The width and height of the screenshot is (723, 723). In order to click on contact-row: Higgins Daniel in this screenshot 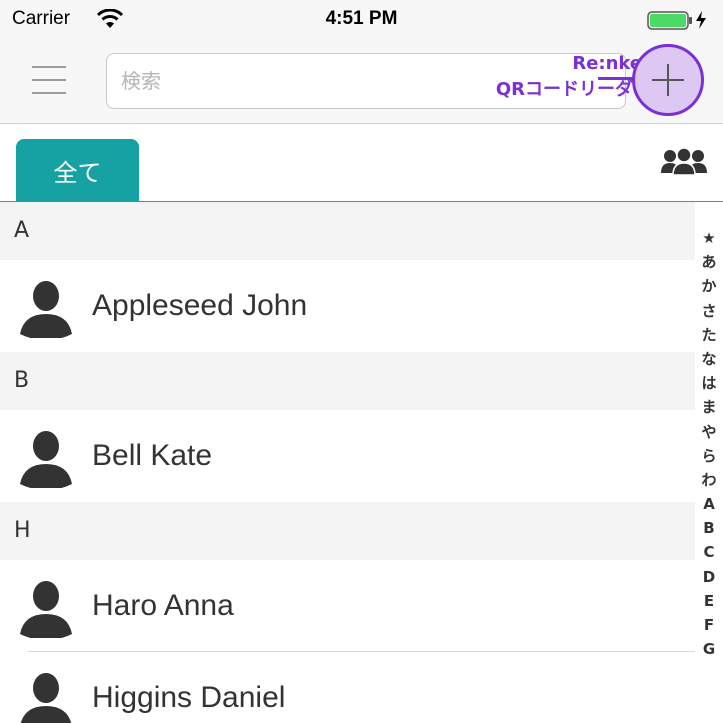, I will do `click(347, 687)`.